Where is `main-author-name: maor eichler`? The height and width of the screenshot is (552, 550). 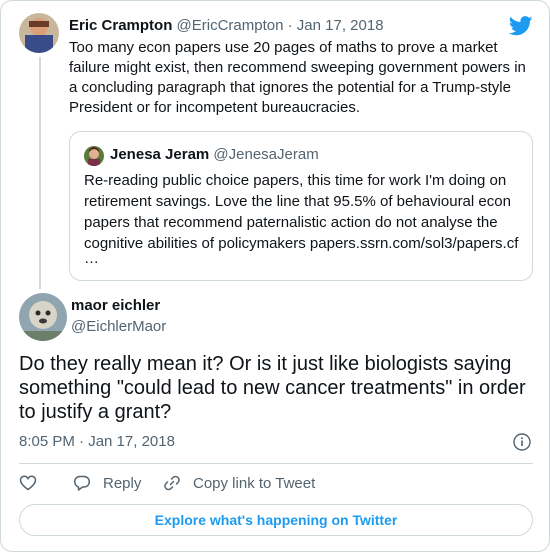
main-author-name: maor eichler is located at coordinates (115, 305).